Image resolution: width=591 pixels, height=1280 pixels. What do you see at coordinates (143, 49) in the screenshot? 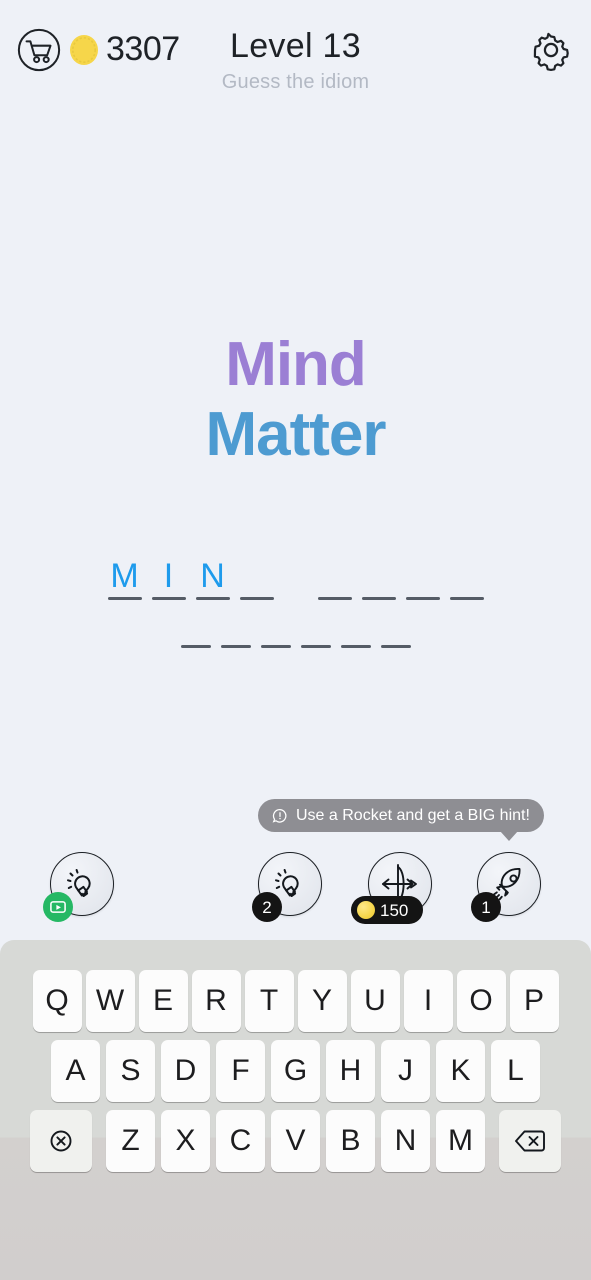
I see `coin-count: 3307` at bounding box center [143, 49].